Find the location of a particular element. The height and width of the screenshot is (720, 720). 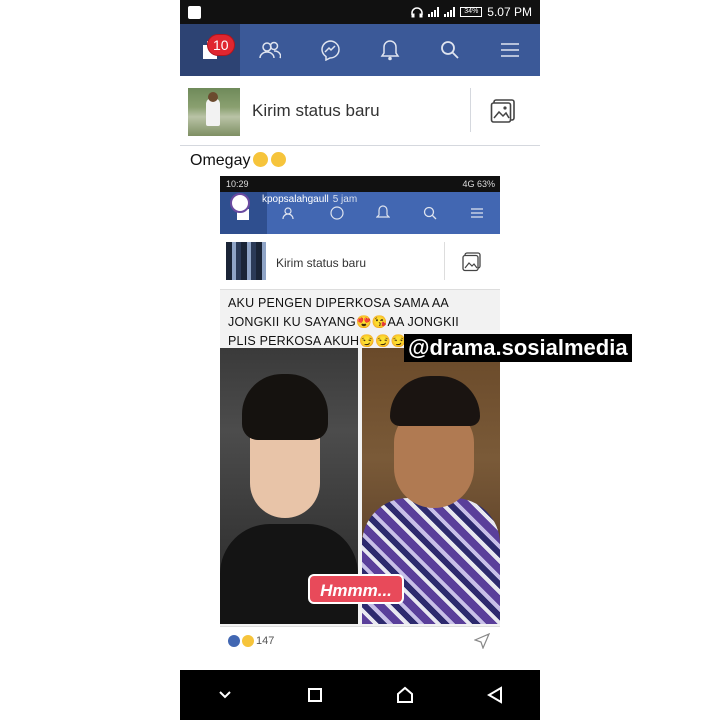

signal-2-icon is located at coordinates (450, 12).